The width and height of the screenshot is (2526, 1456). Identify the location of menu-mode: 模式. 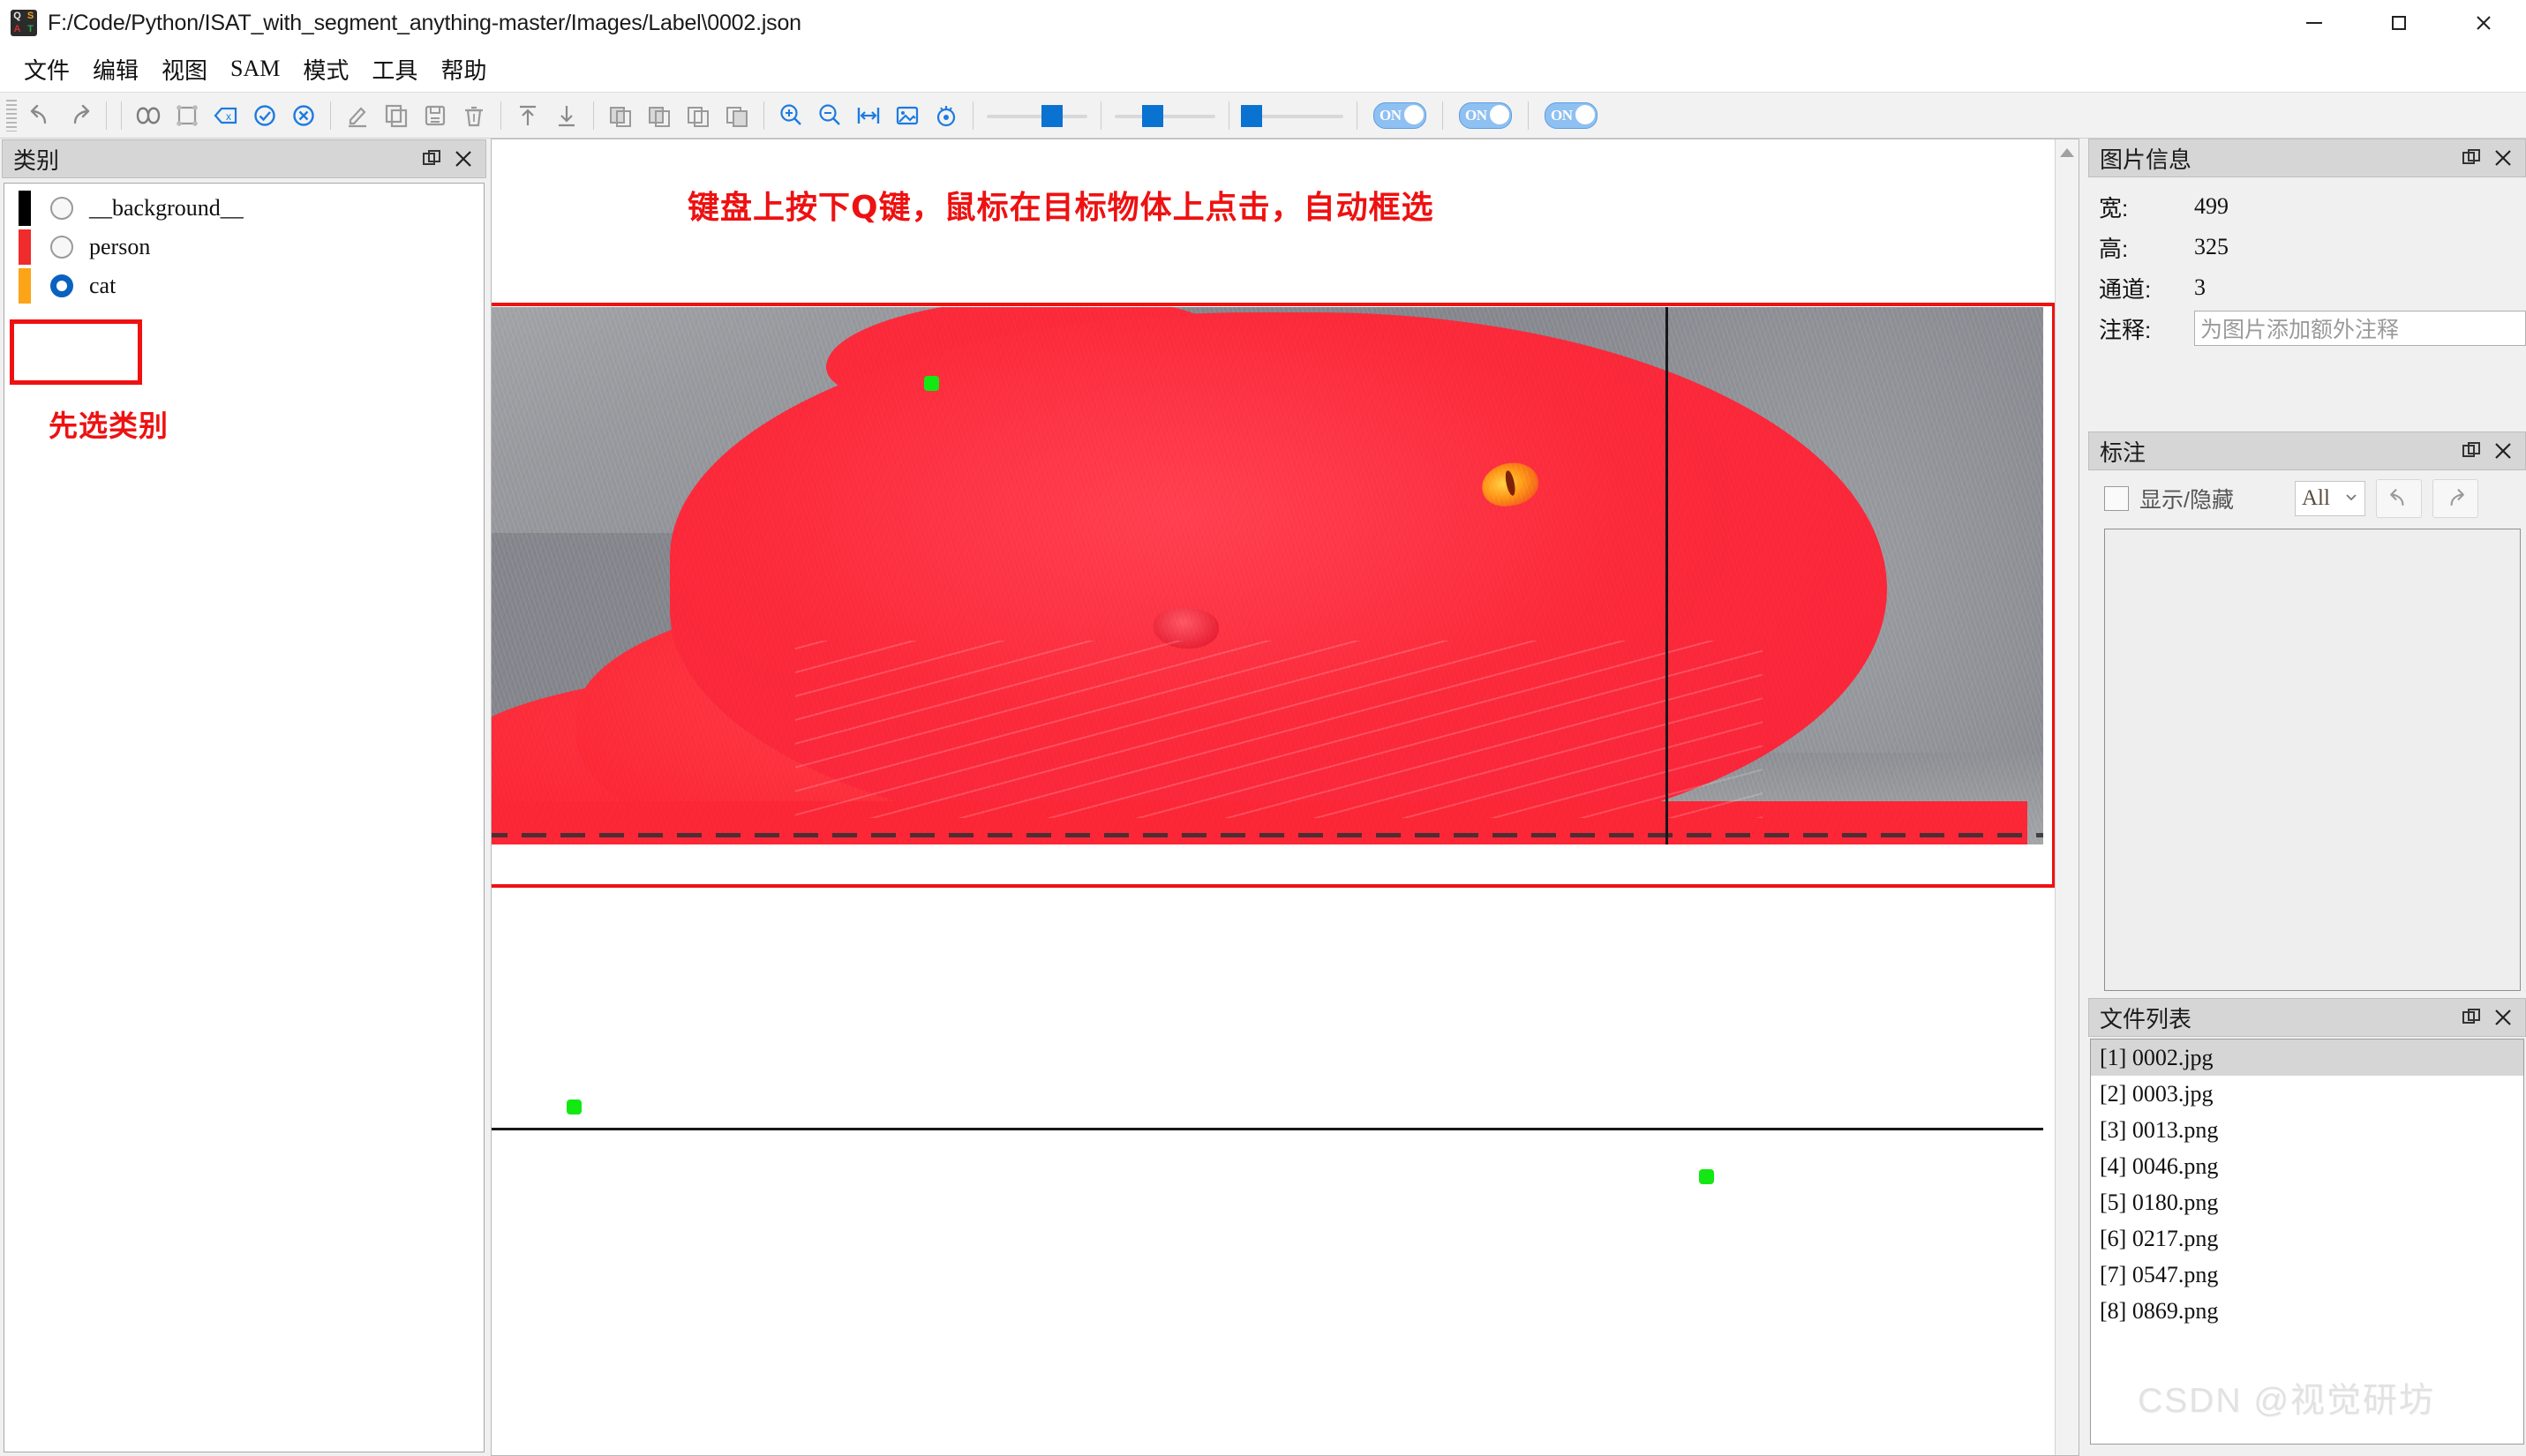
(325, 69).